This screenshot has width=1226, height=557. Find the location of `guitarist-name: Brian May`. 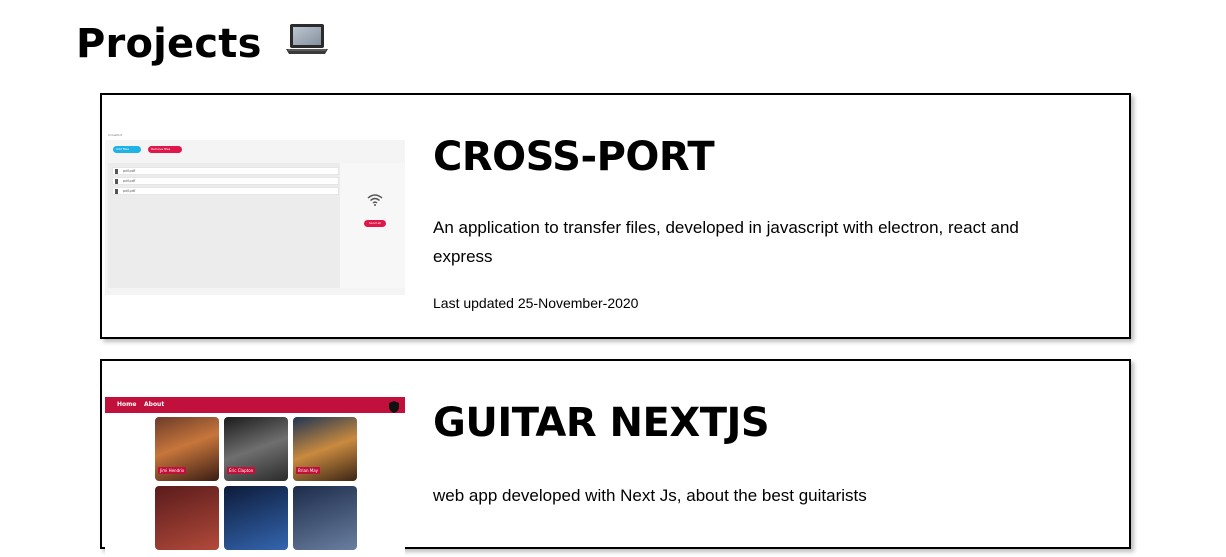

guitarist-name: Brian May is located at coordinates (308, 470).